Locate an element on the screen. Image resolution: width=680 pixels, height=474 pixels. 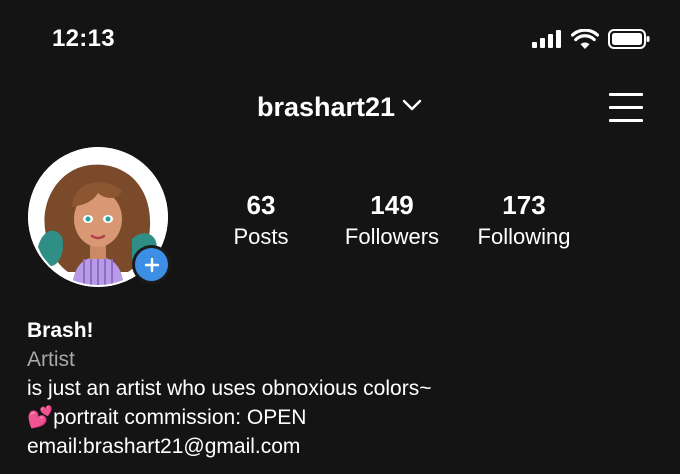
wifi-icon is located at coordinates (585, 39).